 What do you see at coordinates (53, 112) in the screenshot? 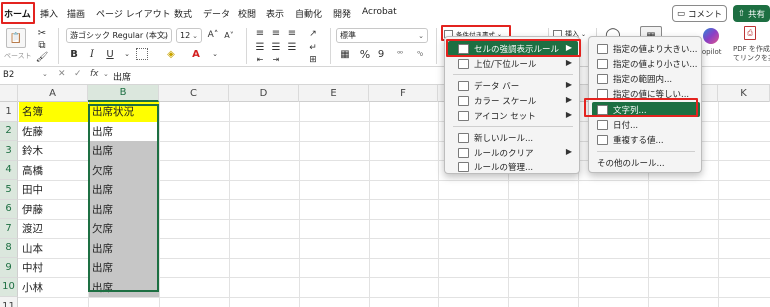
I see `cell-a1: 名簿` at bounding box center [53, 112].